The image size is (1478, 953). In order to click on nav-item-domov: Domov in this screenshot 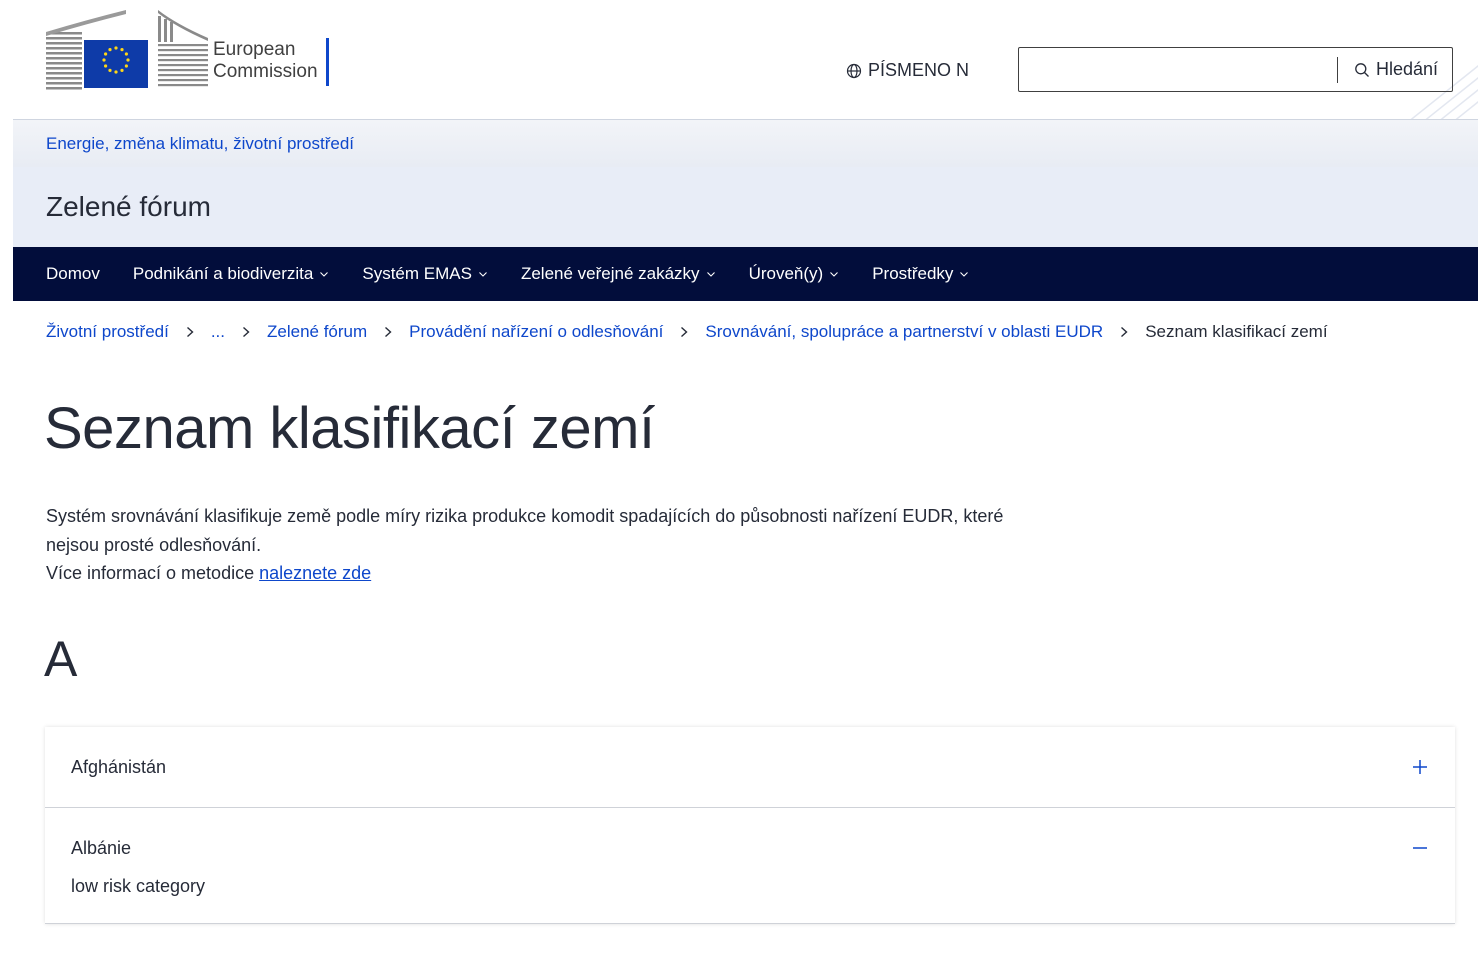, I will do `click(73, 274)`.